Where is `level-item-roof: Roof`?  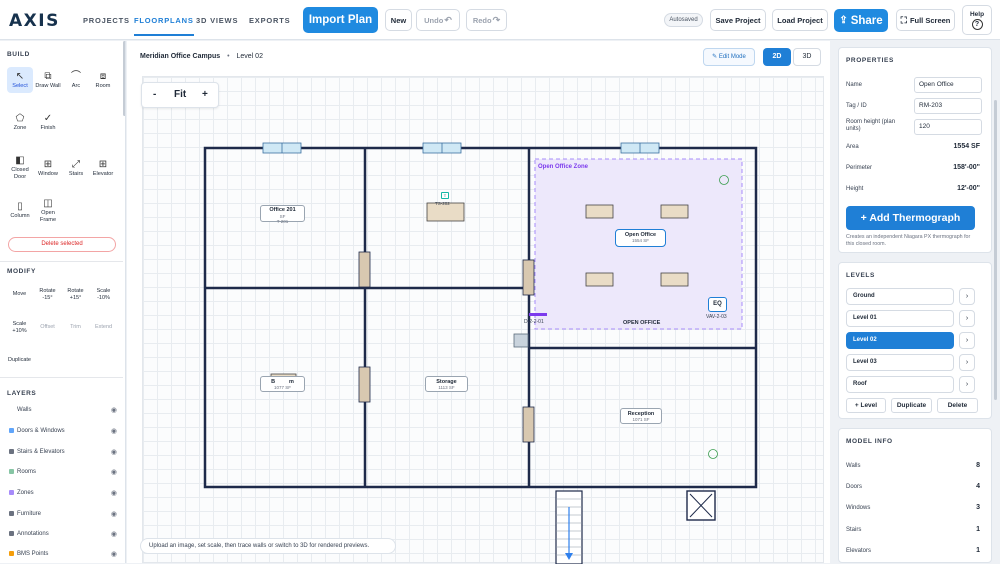 level-item-roof: Roof is located at coordinates (900, 384).